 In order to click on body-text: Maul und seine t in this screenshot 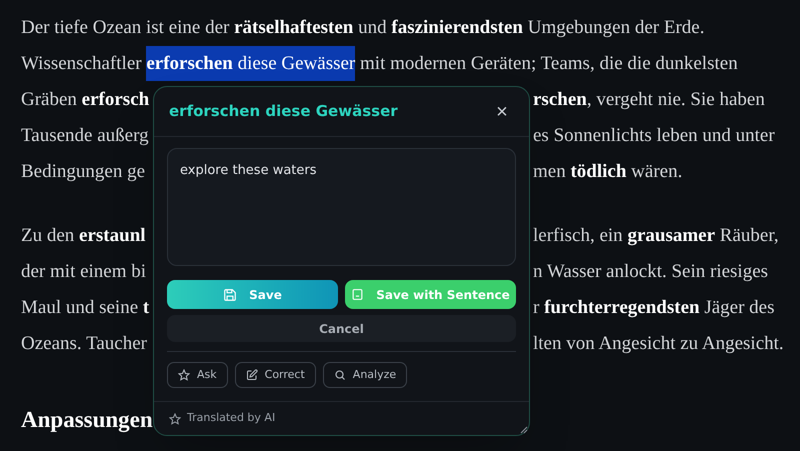, I will do `click(85, 308)`.